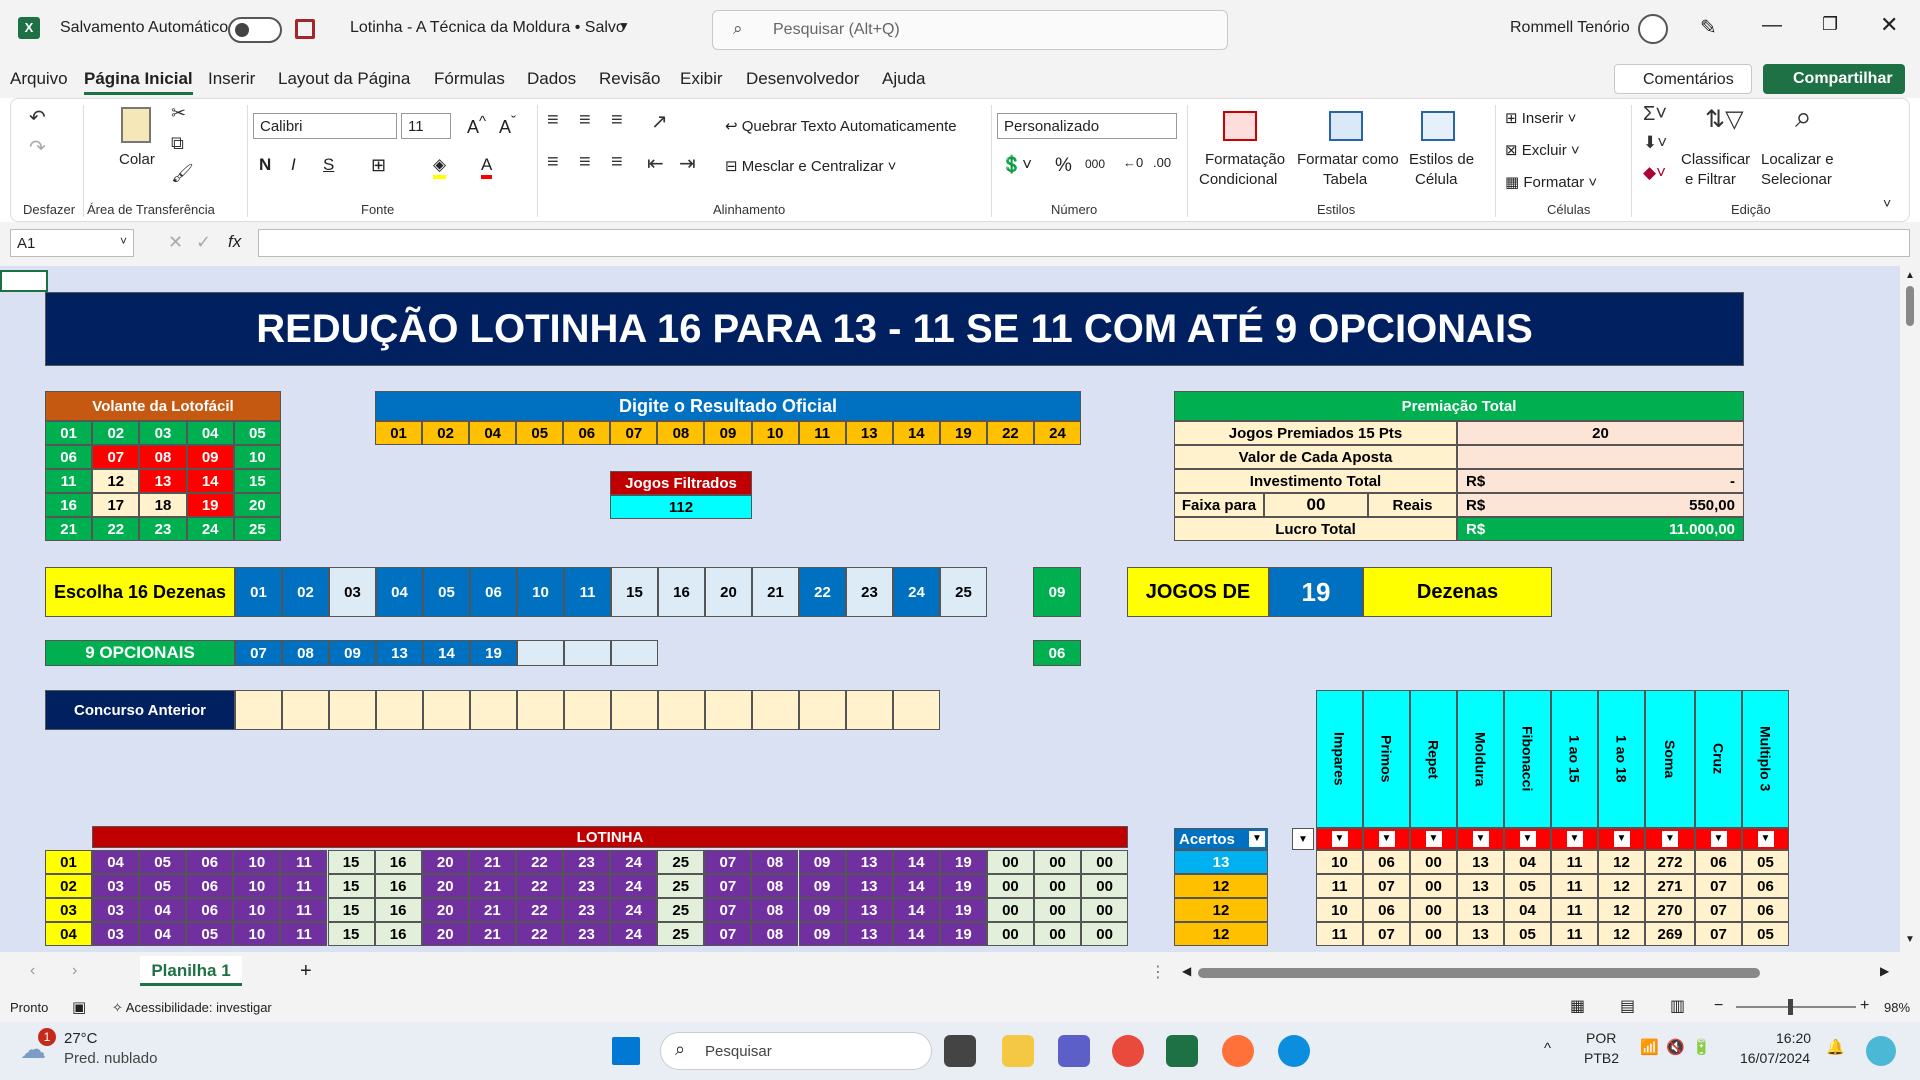 This screenshot has width=1920, height=1080. Describe the element at coordinates (655, 163) in the screenshot. I see `decrease-indent-icon: ⇤` at that location.